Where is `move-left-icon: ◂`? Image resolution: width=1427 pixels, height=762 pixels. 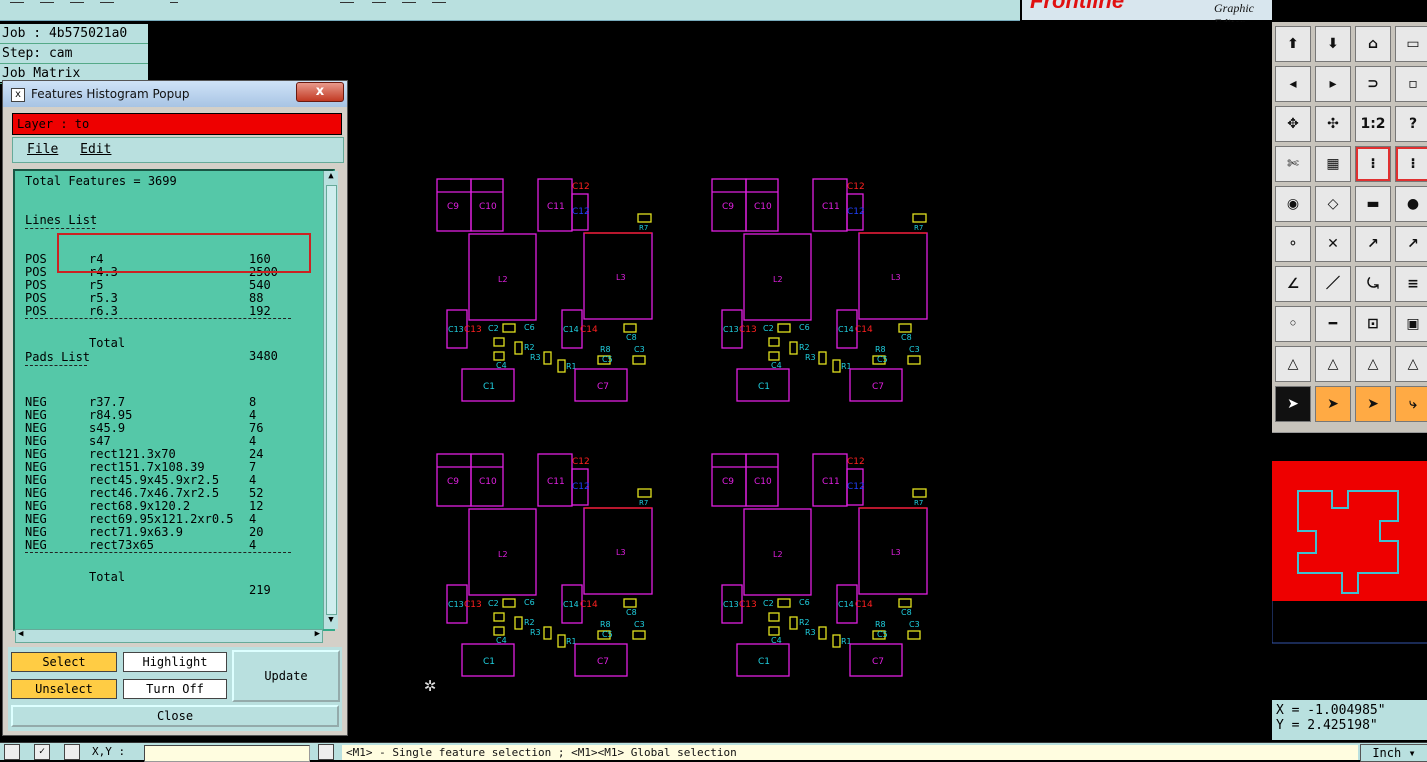 move-left-icon: ◂ is located at coordinates (1293, 84).